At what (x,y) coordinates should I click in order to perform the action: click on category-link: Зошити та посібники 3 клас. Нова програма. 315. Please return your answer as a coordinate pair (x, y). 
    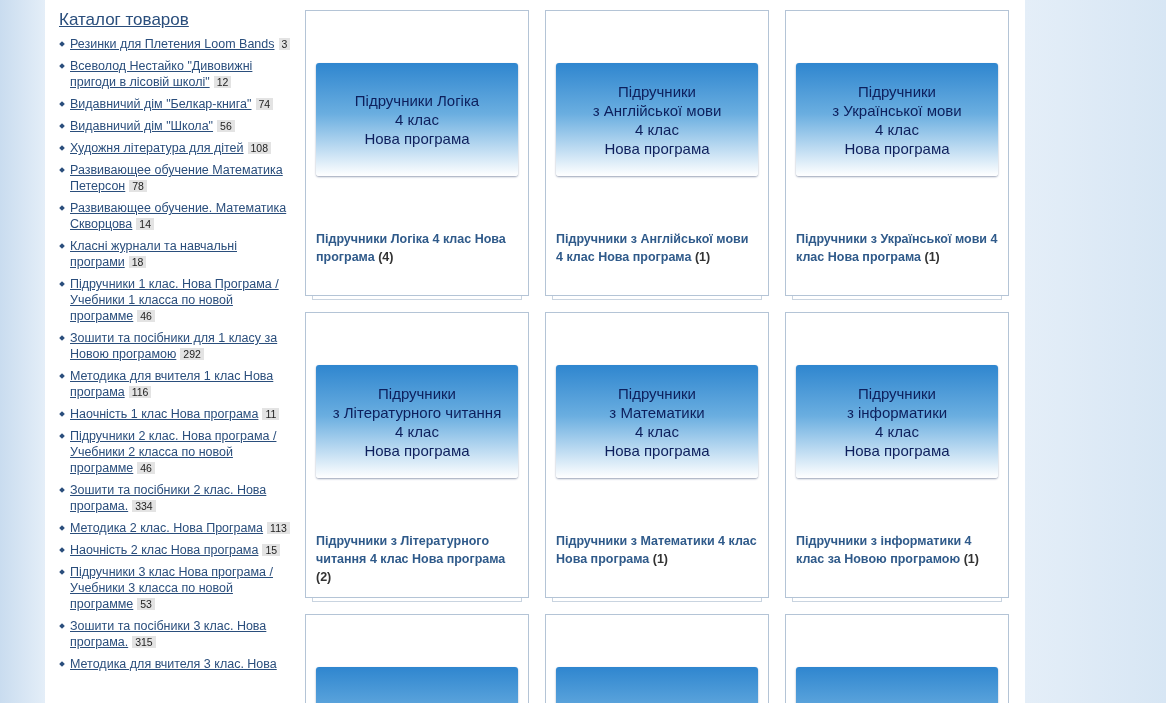
    Looking at the image, I should click on (182, 634).